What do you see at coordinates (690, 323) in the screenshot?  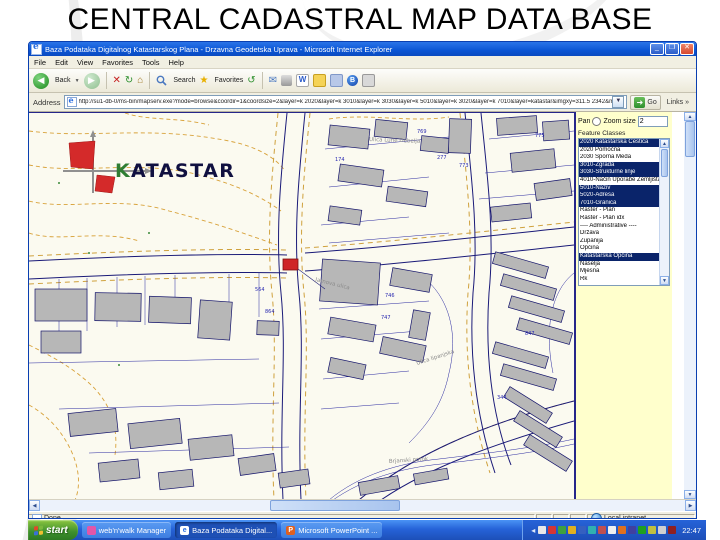 I see `vscroll-track` at bounding box center [690, 323].